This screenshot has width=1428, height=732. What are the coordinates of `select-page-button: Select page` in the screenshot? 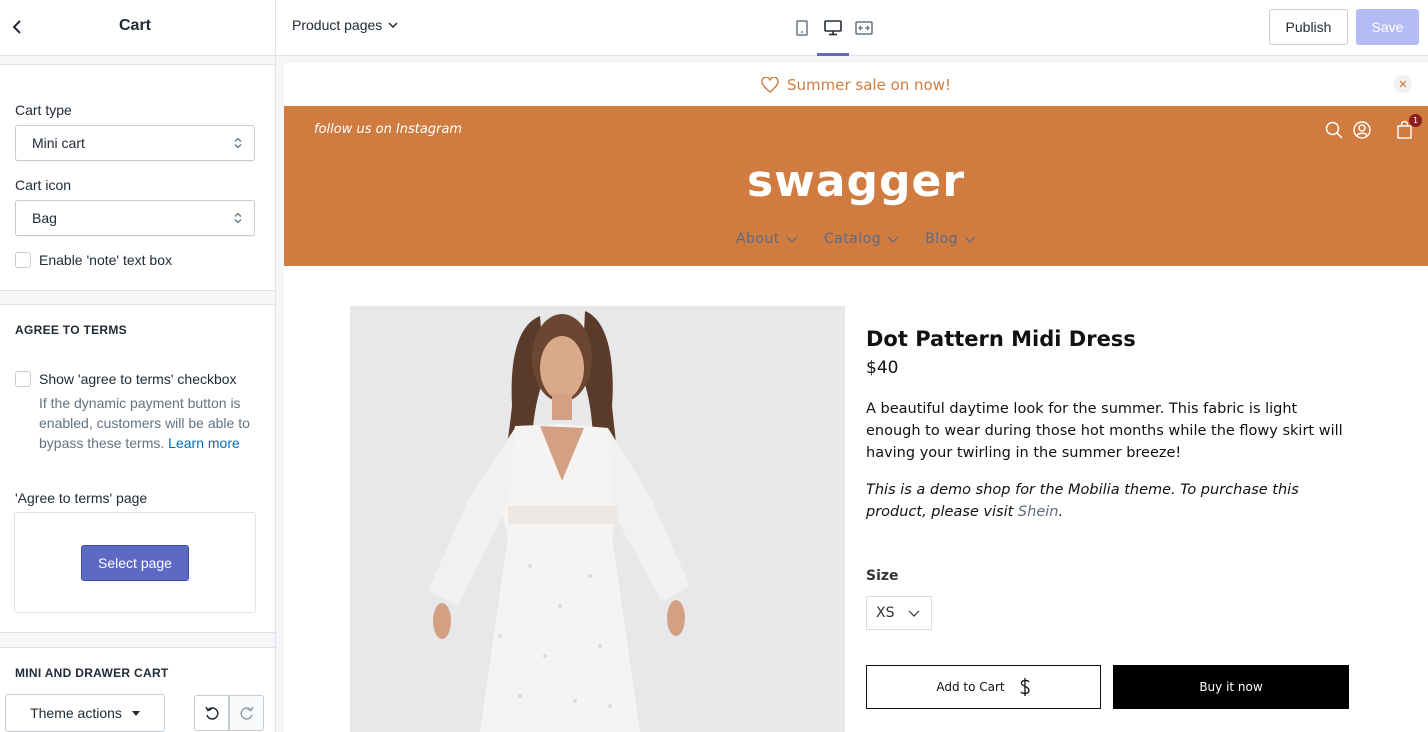 It's located at (135, 563).